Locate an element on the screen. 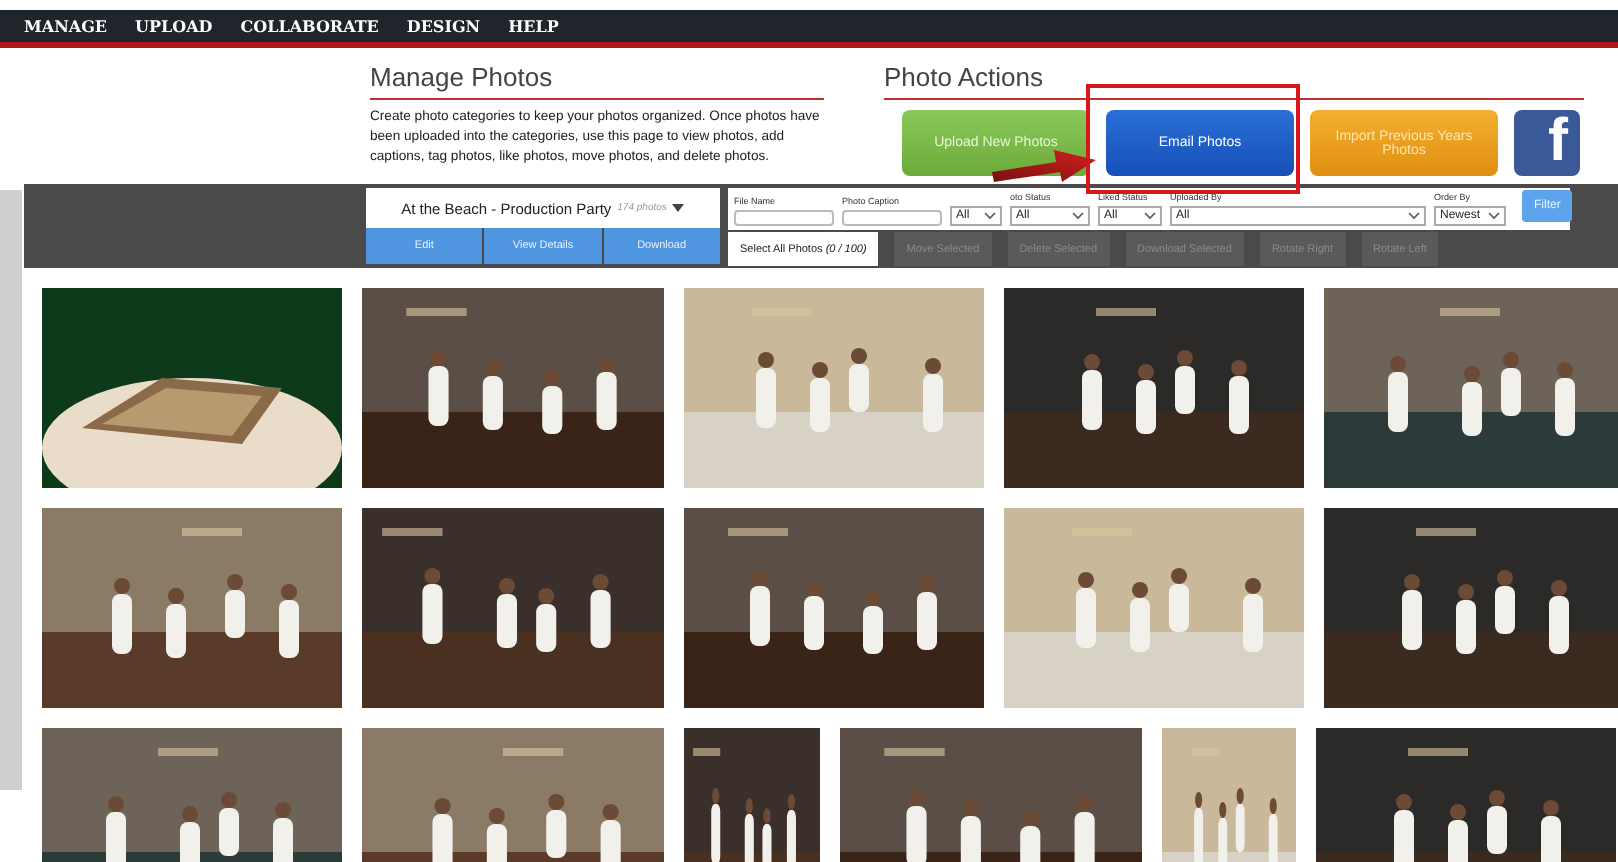 The width and height of the screenshot is (1618, 862). nav-link: DESIGN is located at coordinates (443, 26).